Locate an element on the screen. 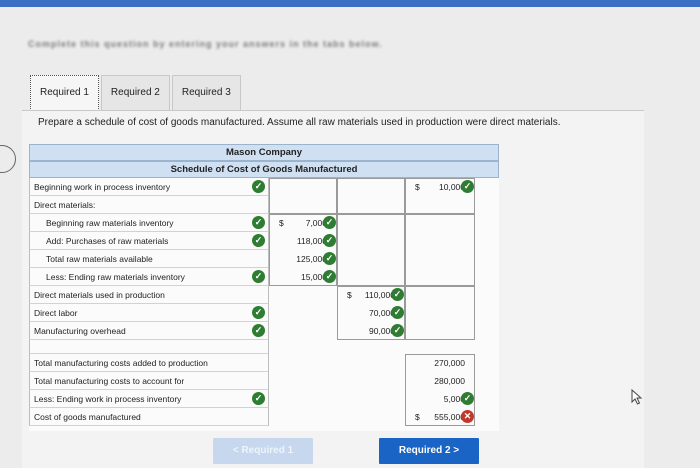  tab-required-2: Required 2 is located at coordinates (135, 93).